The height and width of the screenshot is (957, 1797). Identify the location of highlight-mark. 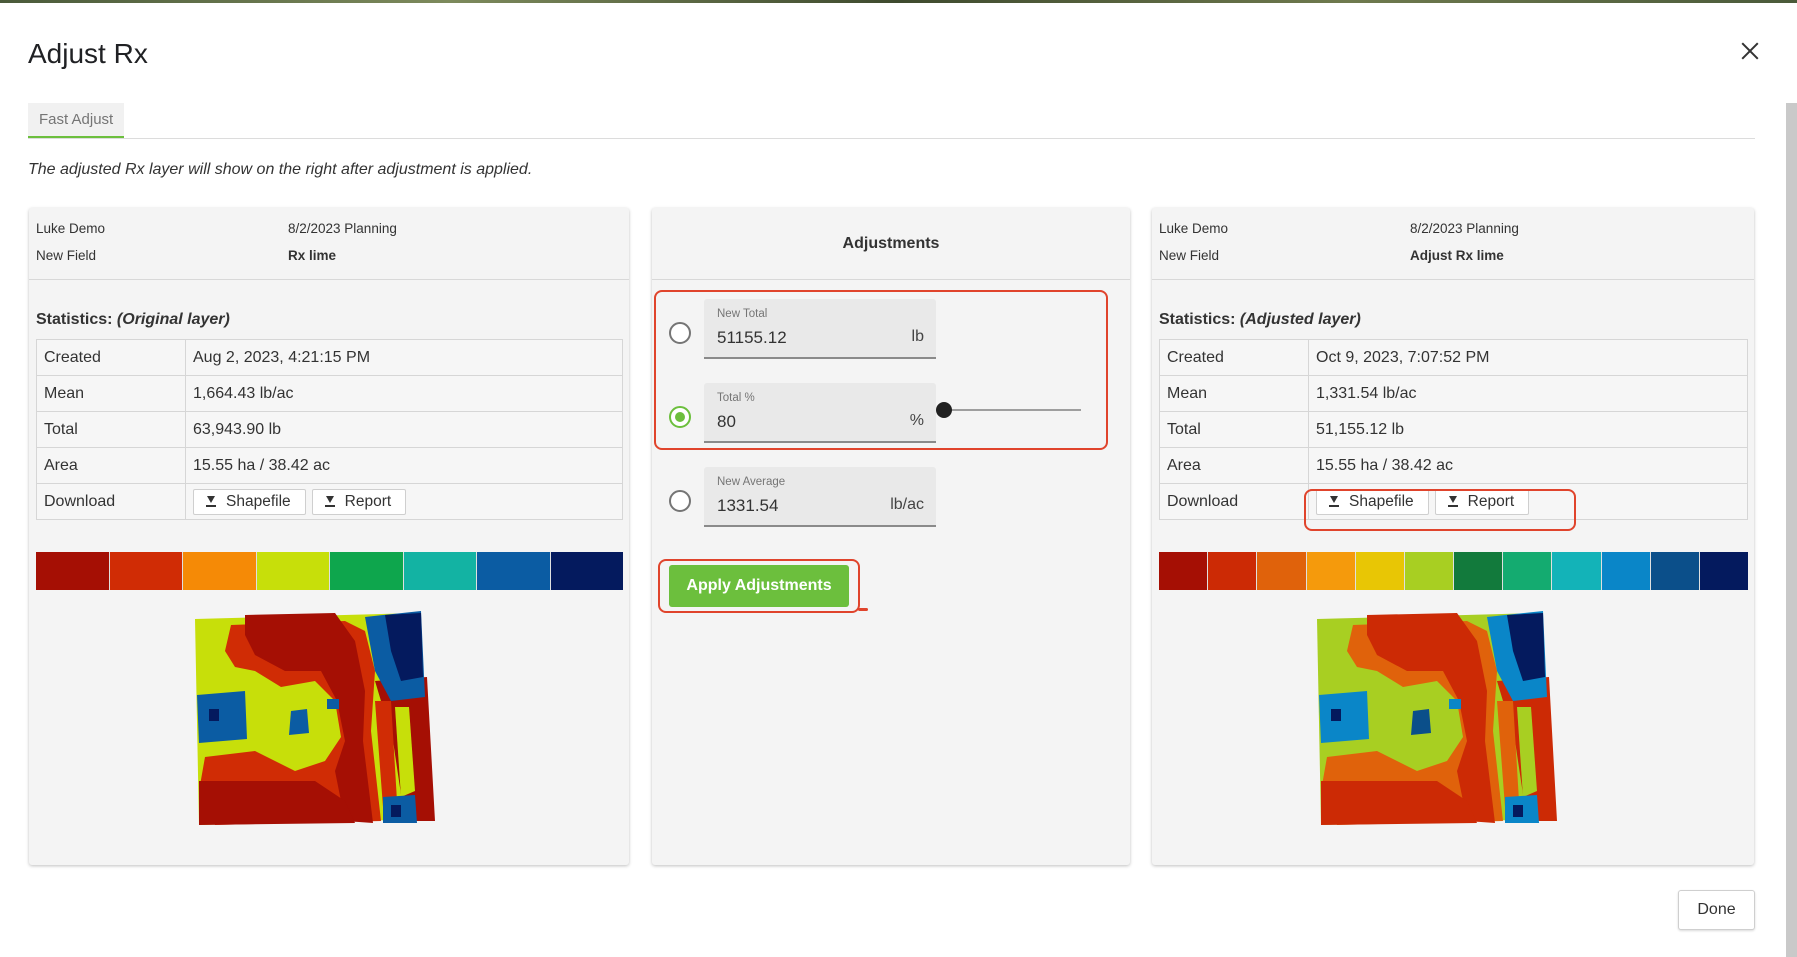
(863, 609).